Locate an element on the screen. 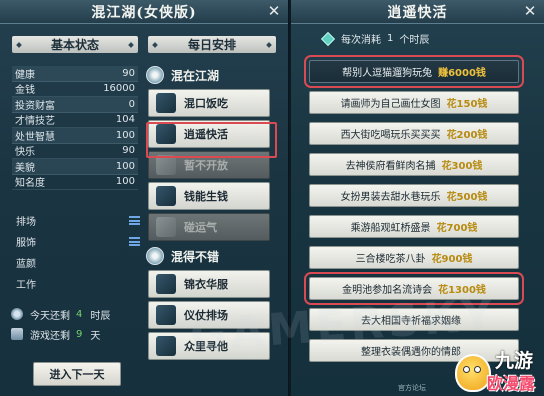  event-button: 金明池参加名流诗会 花1300钱 is located at coordinates (414, 288).